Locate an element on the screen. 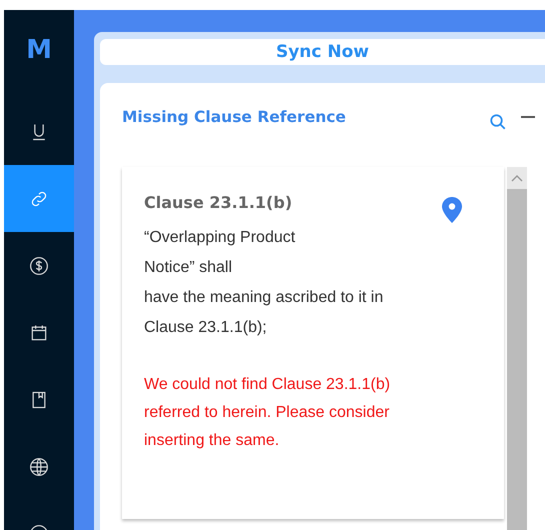 The height and width of the screenshot is (530, 545). sync-button: Sync Now is located at coordinates (322, 52).